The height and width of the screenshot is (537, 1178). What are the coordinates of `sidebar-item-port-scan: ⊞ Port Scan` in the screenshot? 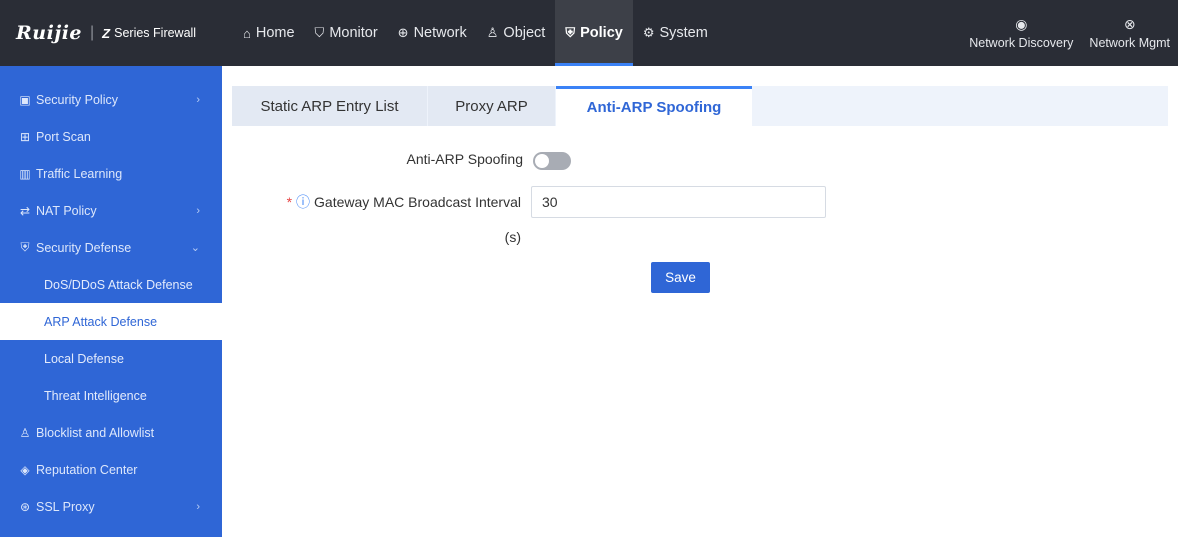 It's located at (111, 136).